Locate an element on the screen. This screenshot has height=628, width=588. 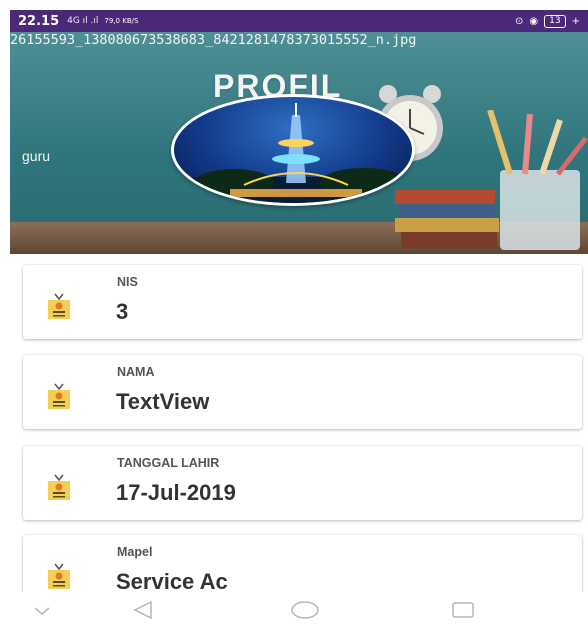
field-label: TANGGAL LAHIR is located at coordinates (168, 463).